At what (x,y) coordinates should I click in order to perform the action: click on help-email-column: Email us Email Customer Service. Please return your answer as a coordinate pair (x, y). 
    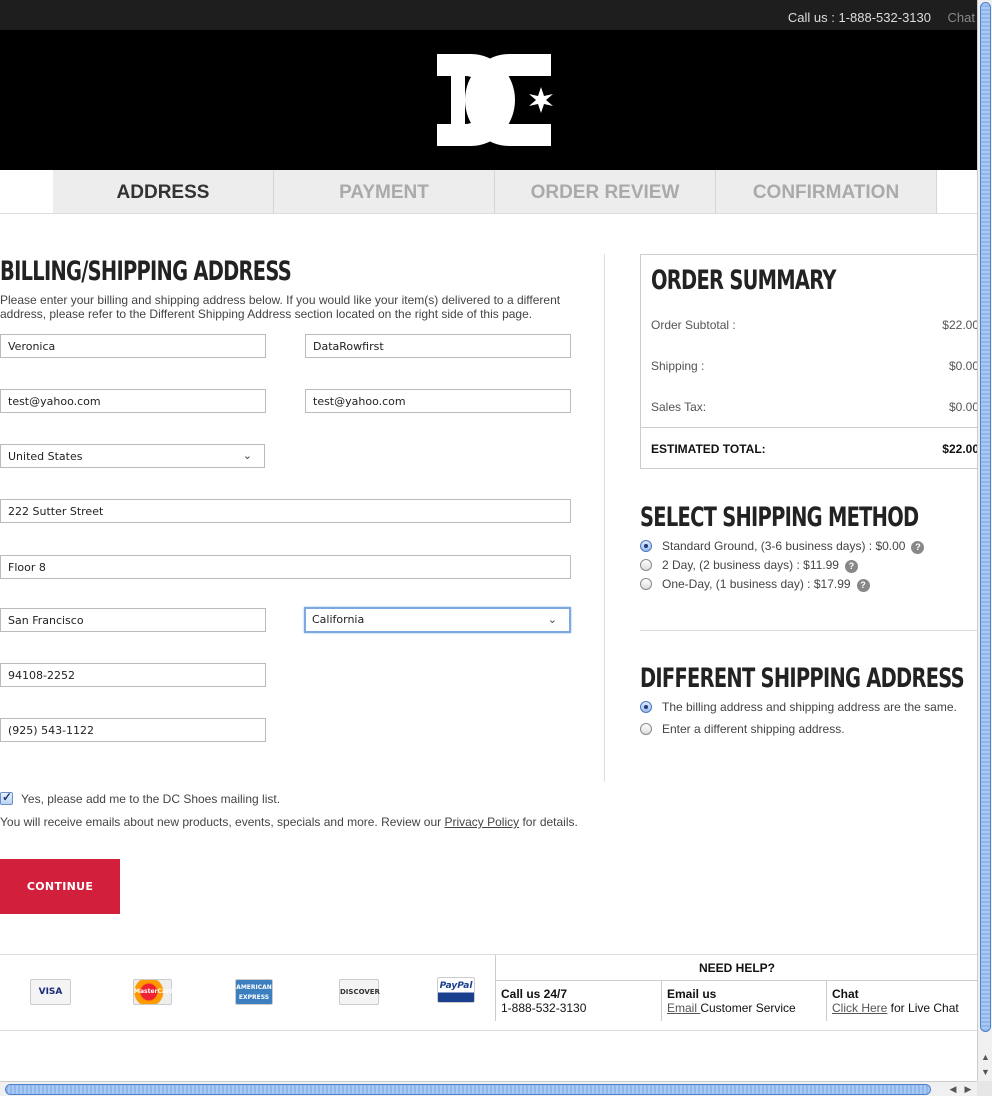
    Looking at the image, I should click on (744, 1001).